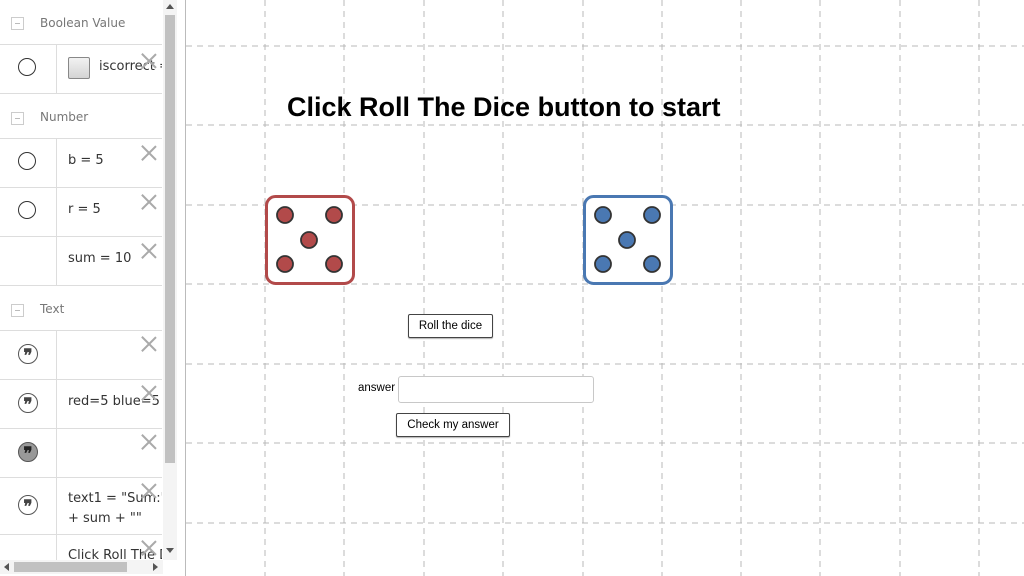  I want to click on algebra-expression: r = 5, so click(84, 209).